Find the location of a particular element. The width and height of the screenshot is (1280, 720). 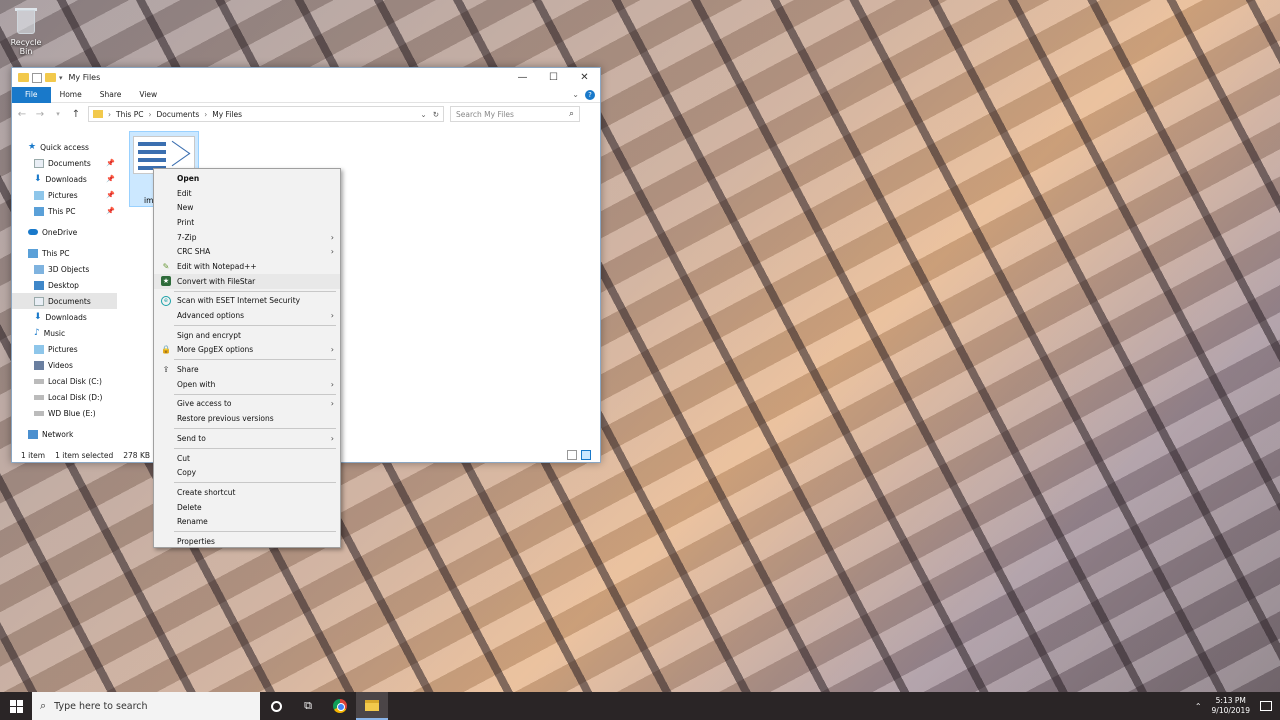

menu-item-delete: Delete is located at coordinates (247, 507).